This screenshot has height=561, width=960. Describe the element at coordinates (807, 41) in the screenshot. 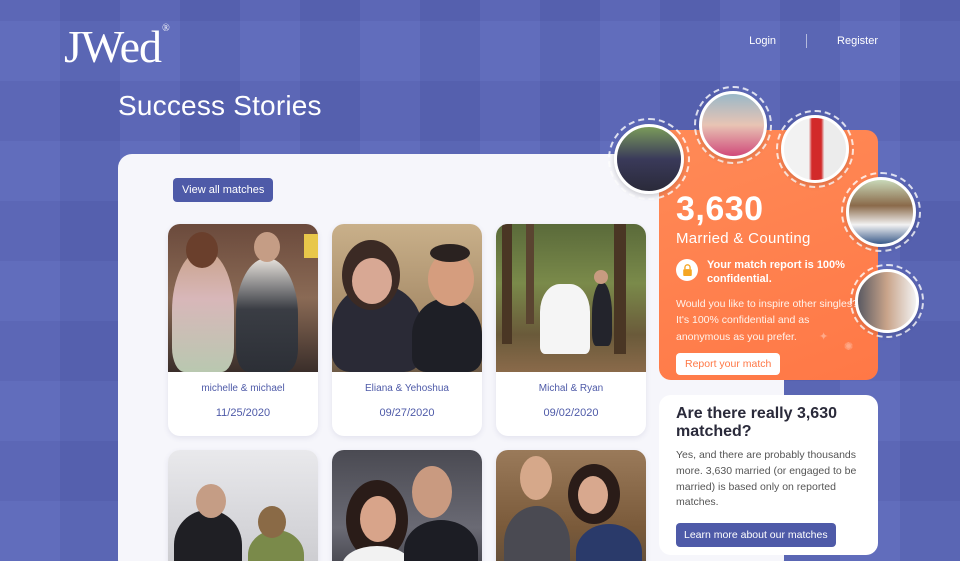

I see `nav-divider` at that location.